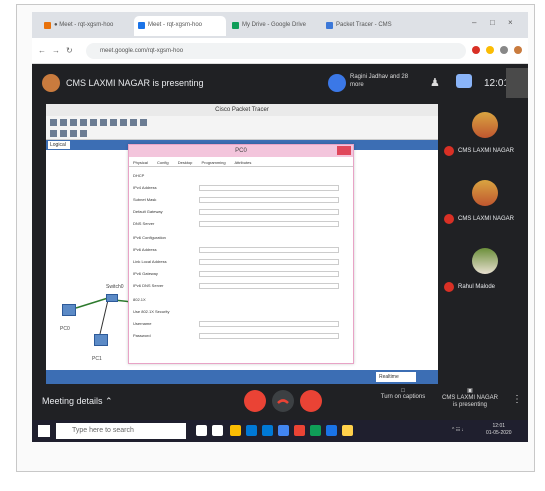  Describe the element at coordinates (269, 188) in the screenshot. I see `ipv4-address-field` at that location.